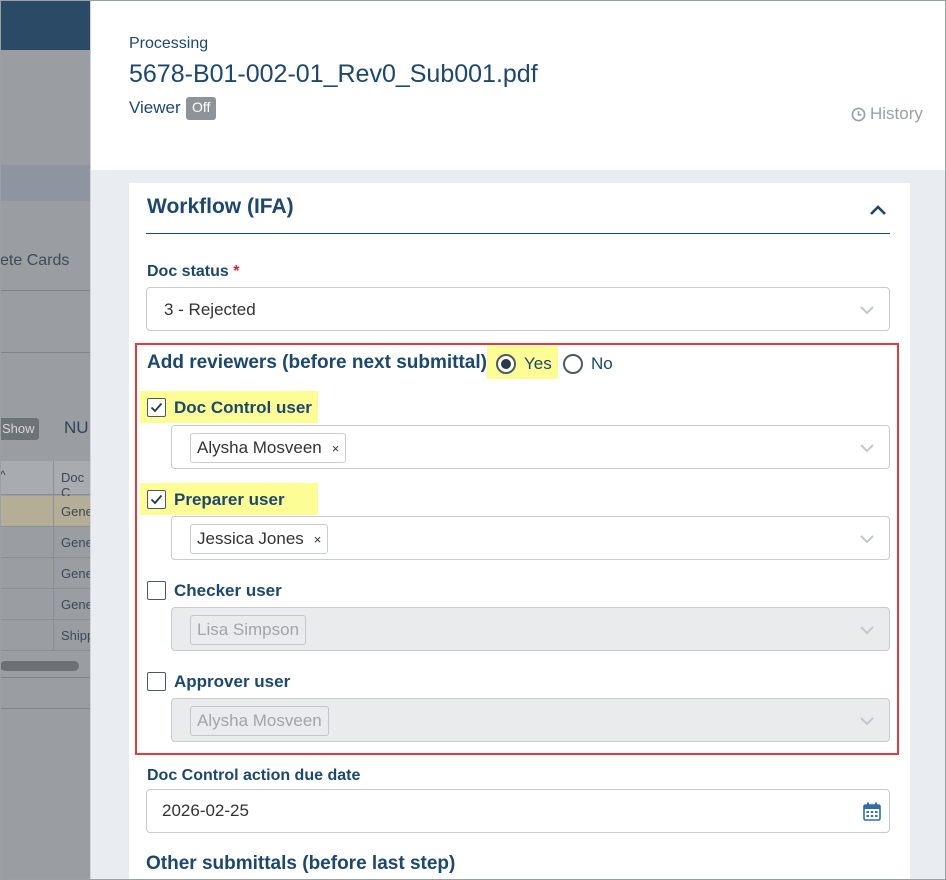 The height and width of the screenshot is (880, 946). I want to click on history-link: History, so click(887, 114).